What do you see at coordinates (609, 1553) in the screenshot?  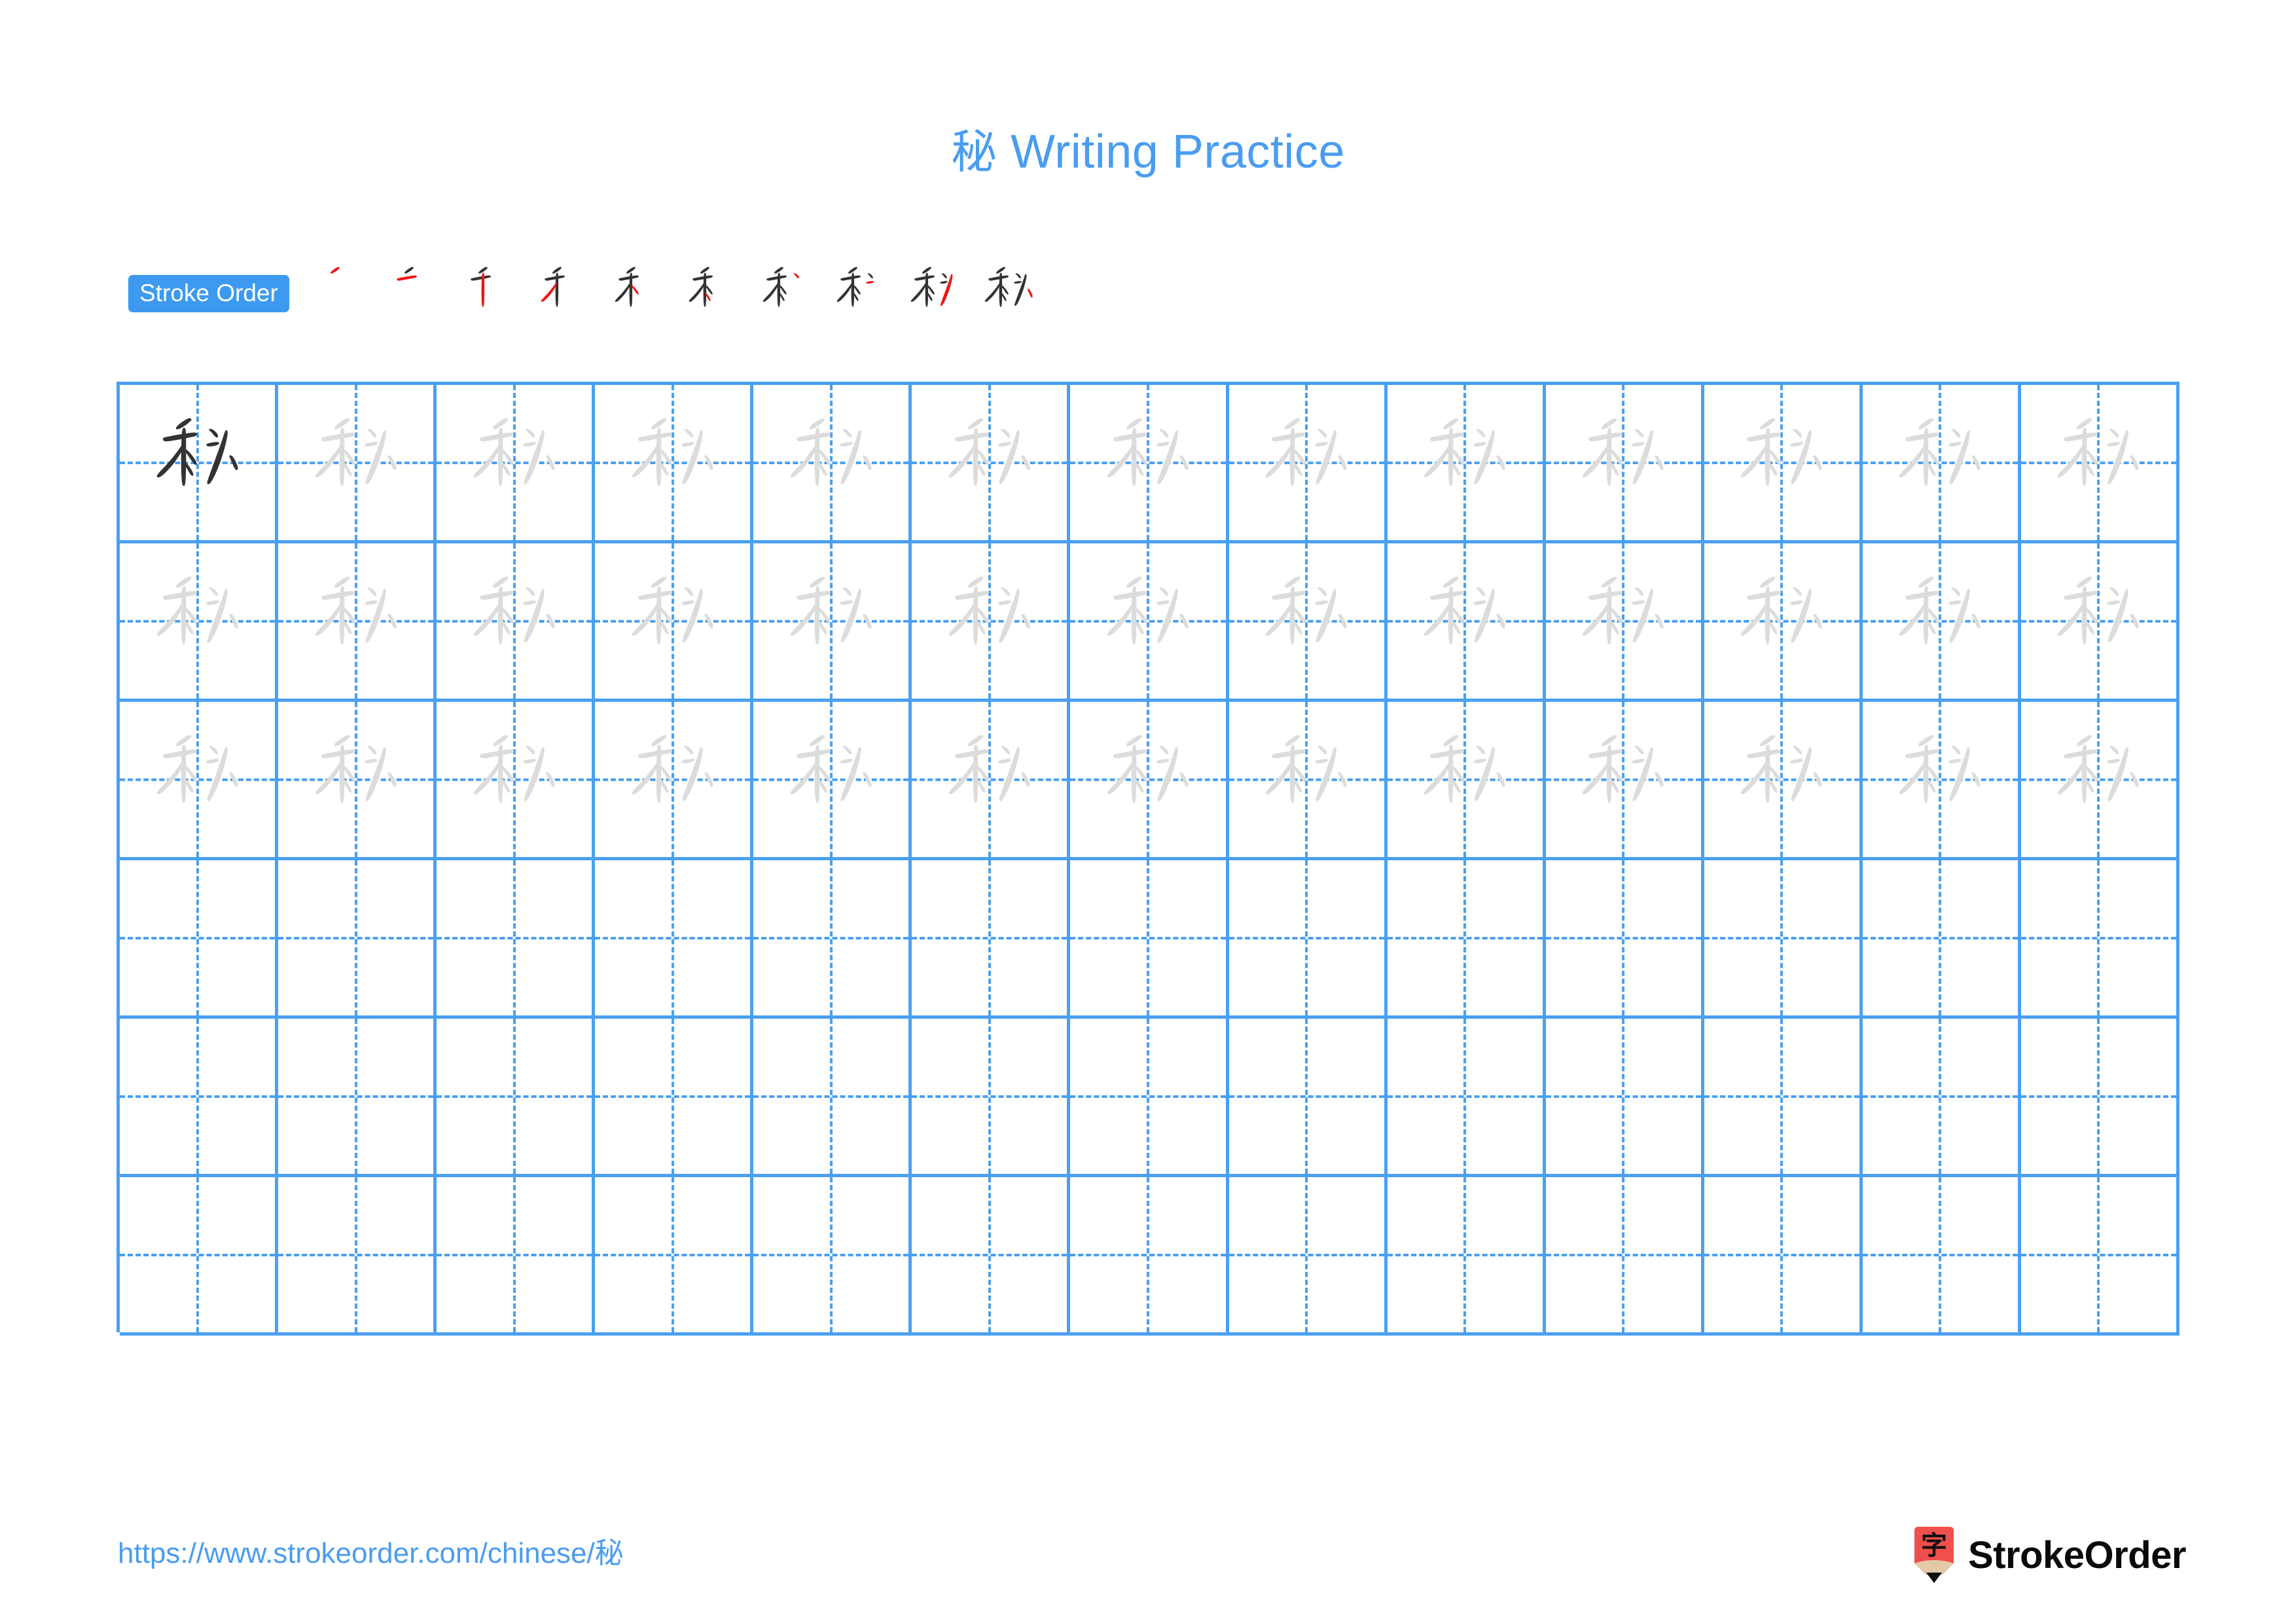 I see `footer-url-character: 秘` at bounding box center [609, 1553].